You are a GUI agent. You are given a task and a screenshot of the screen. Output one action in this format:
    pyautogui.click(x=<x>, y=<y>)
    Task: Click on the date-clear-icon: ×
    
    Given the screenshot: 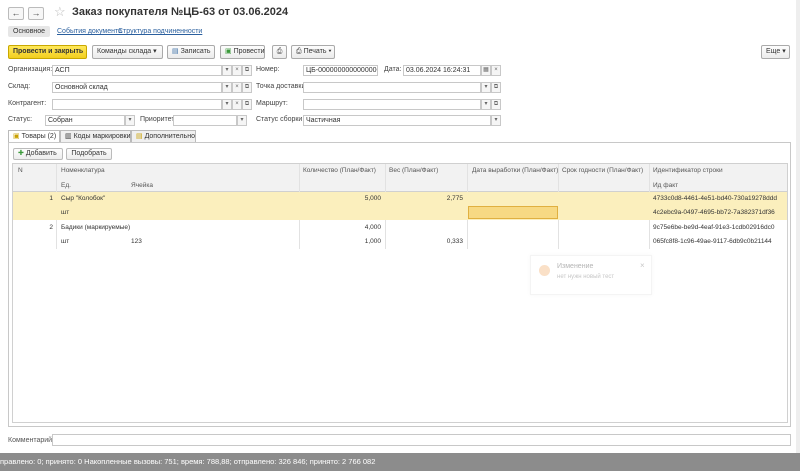 What is the action you would take?
    pyautogui.click(x=496, y=70)
    